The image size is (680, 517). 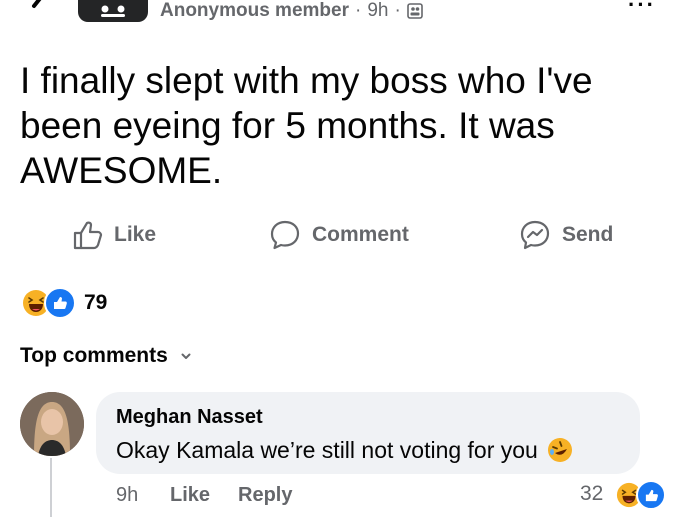 What do you see at coordinates (254, 11) in the screenshot?
I see `author-name: Anonymous member` at bounding box center [254, 11].